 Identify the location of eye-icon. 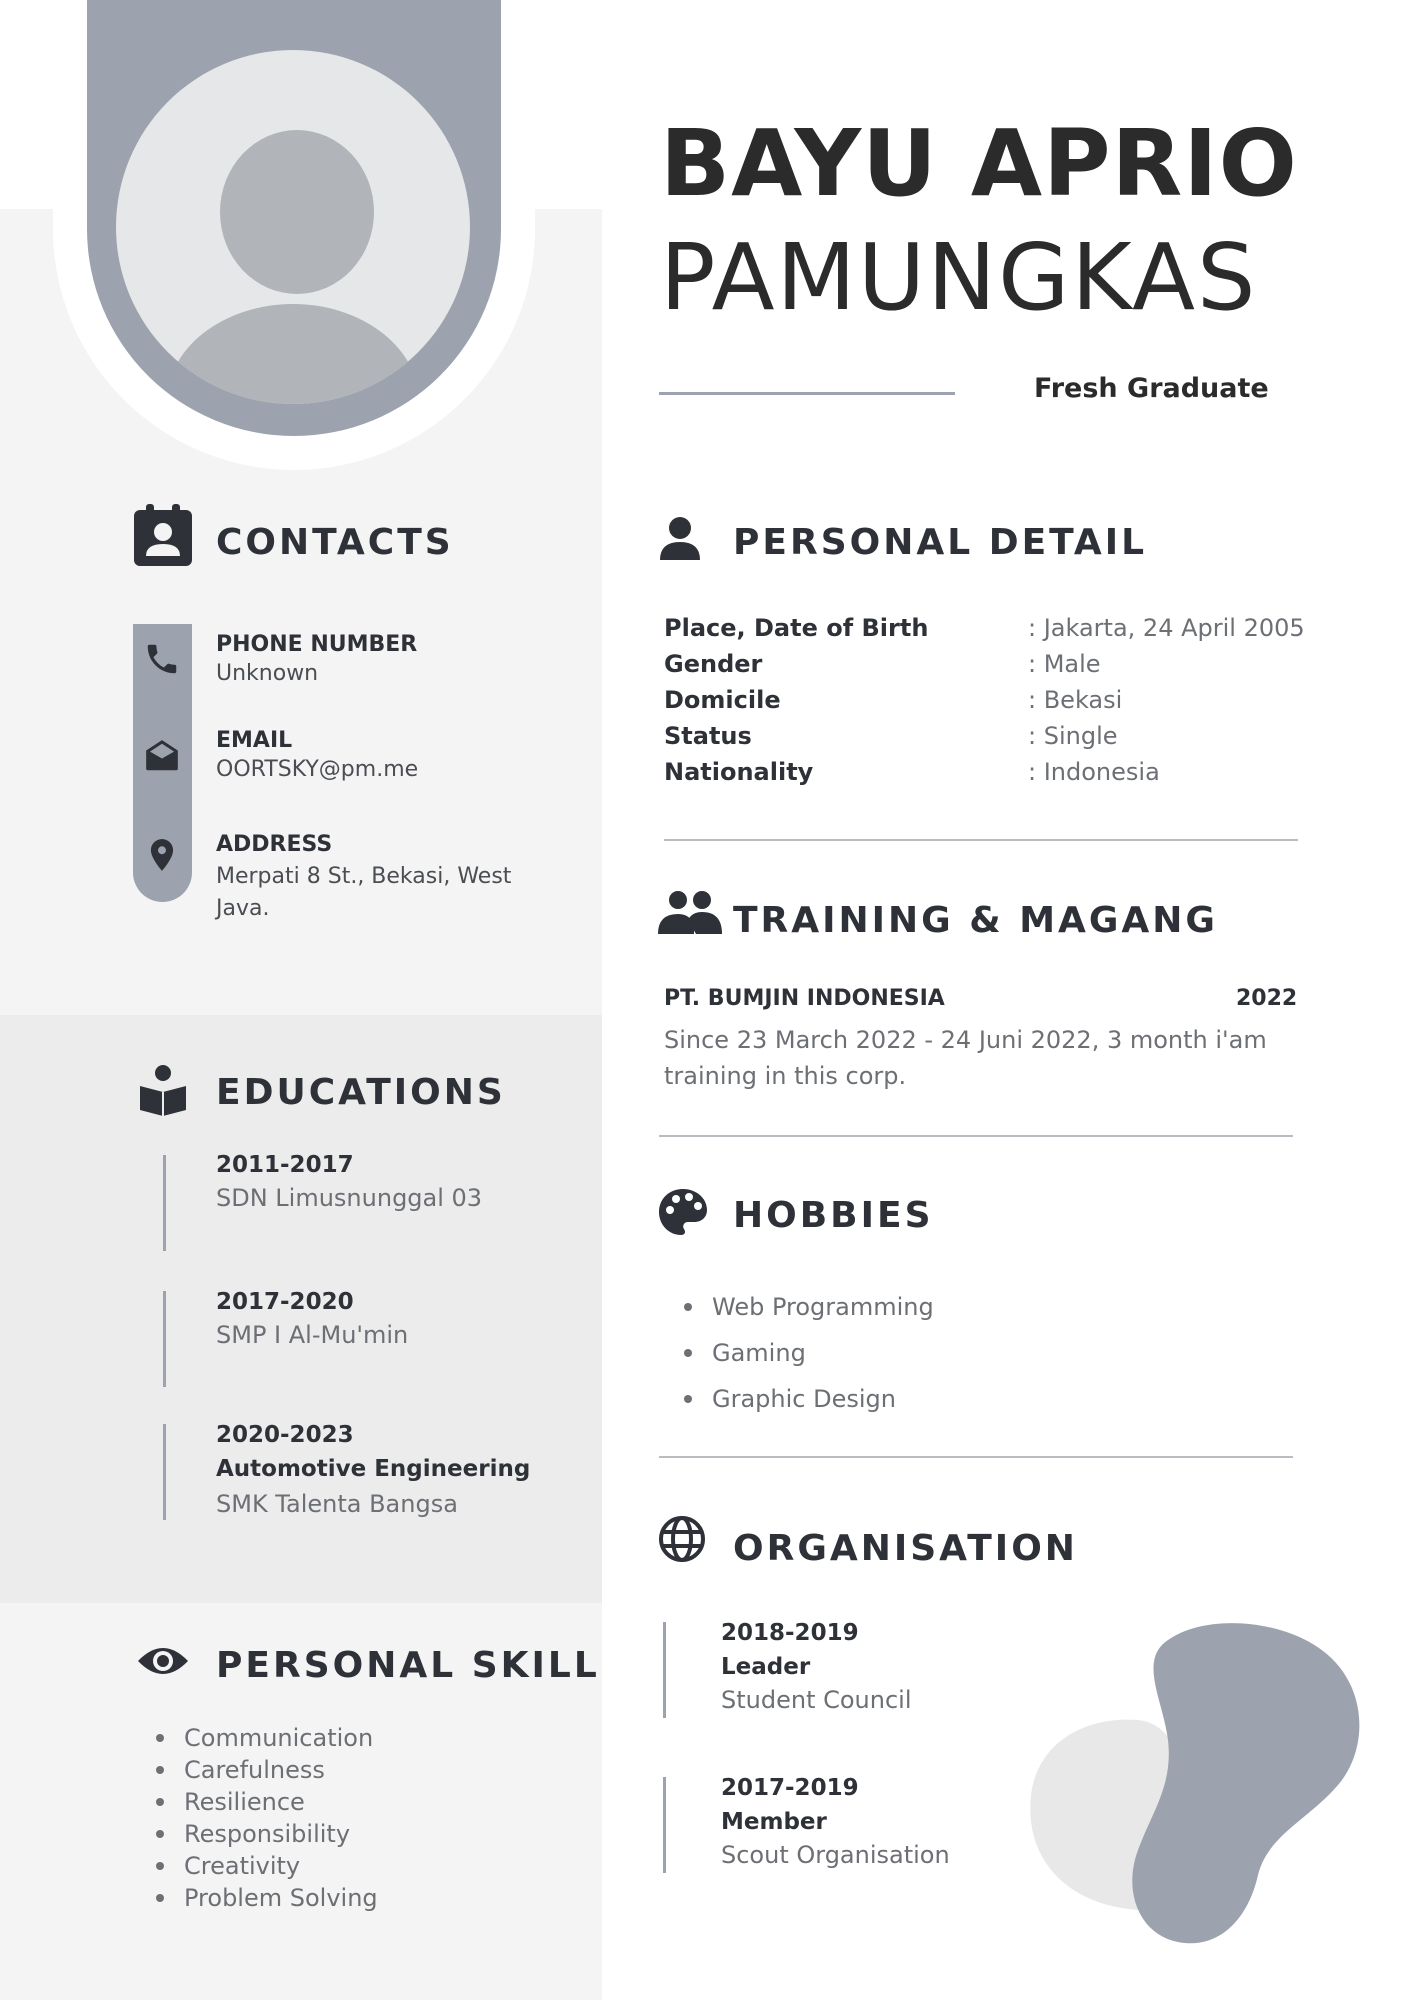
(163, 1661).